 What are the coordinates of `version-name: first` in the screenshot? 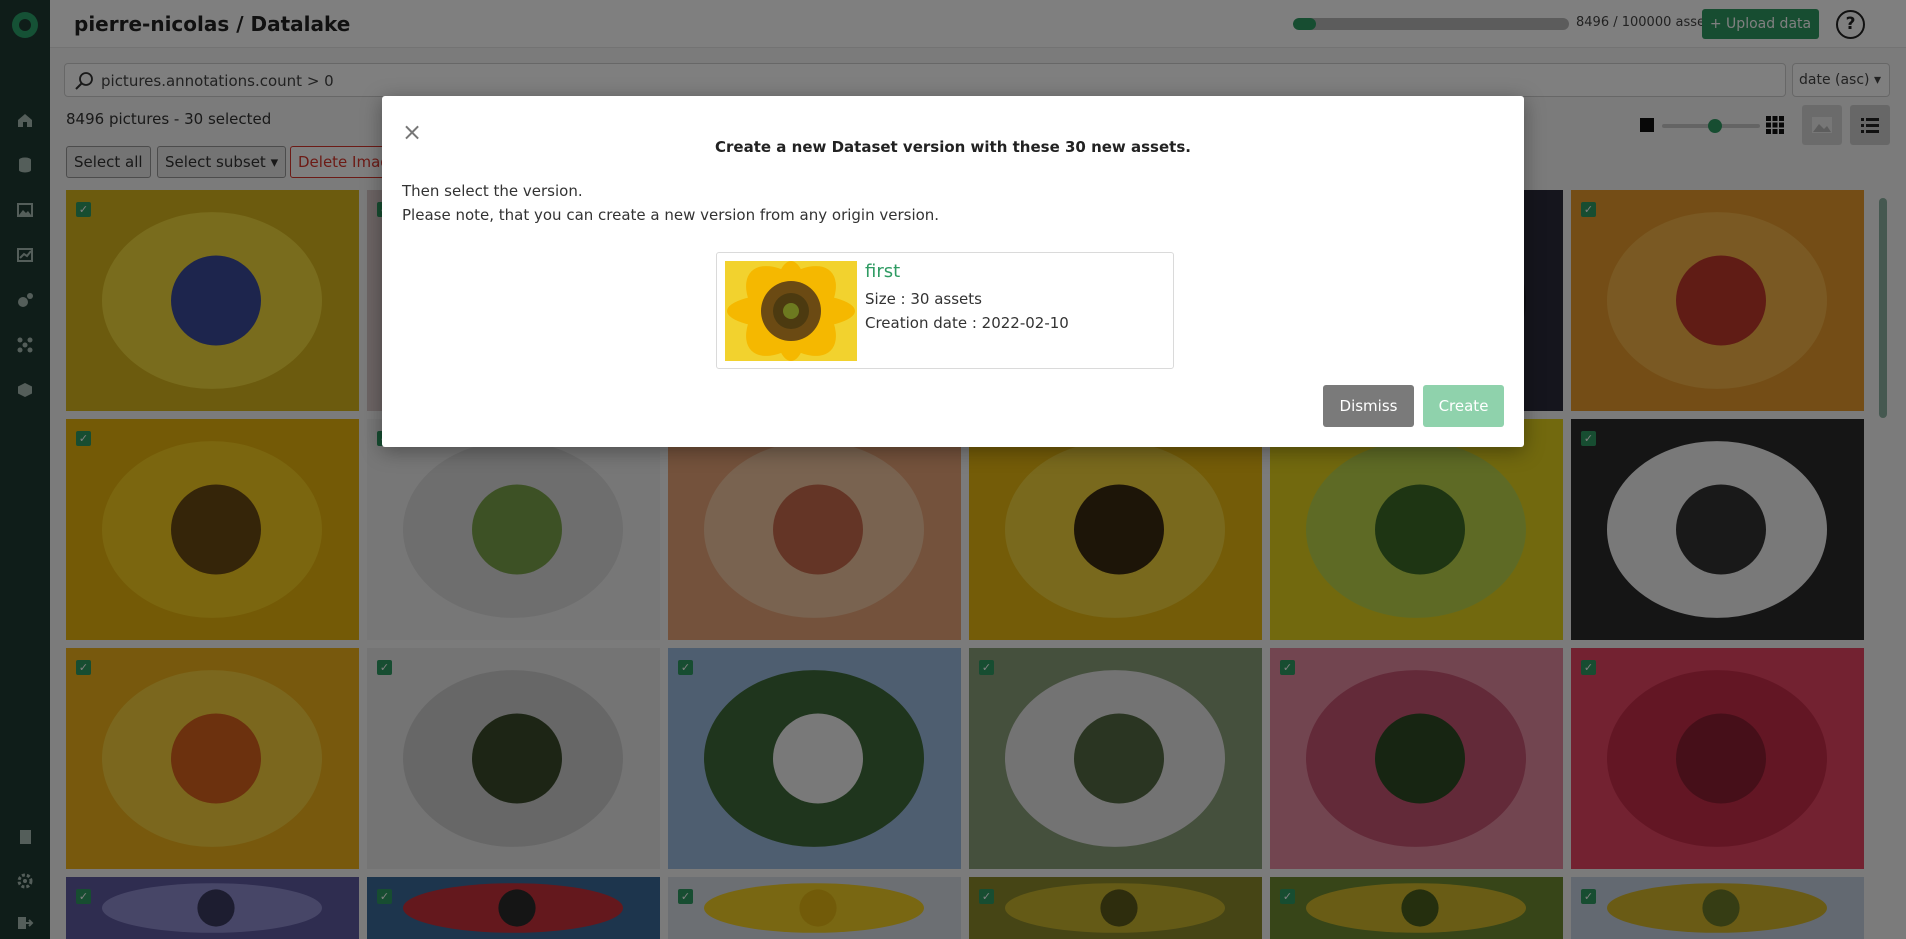 It's located at (882, 271).